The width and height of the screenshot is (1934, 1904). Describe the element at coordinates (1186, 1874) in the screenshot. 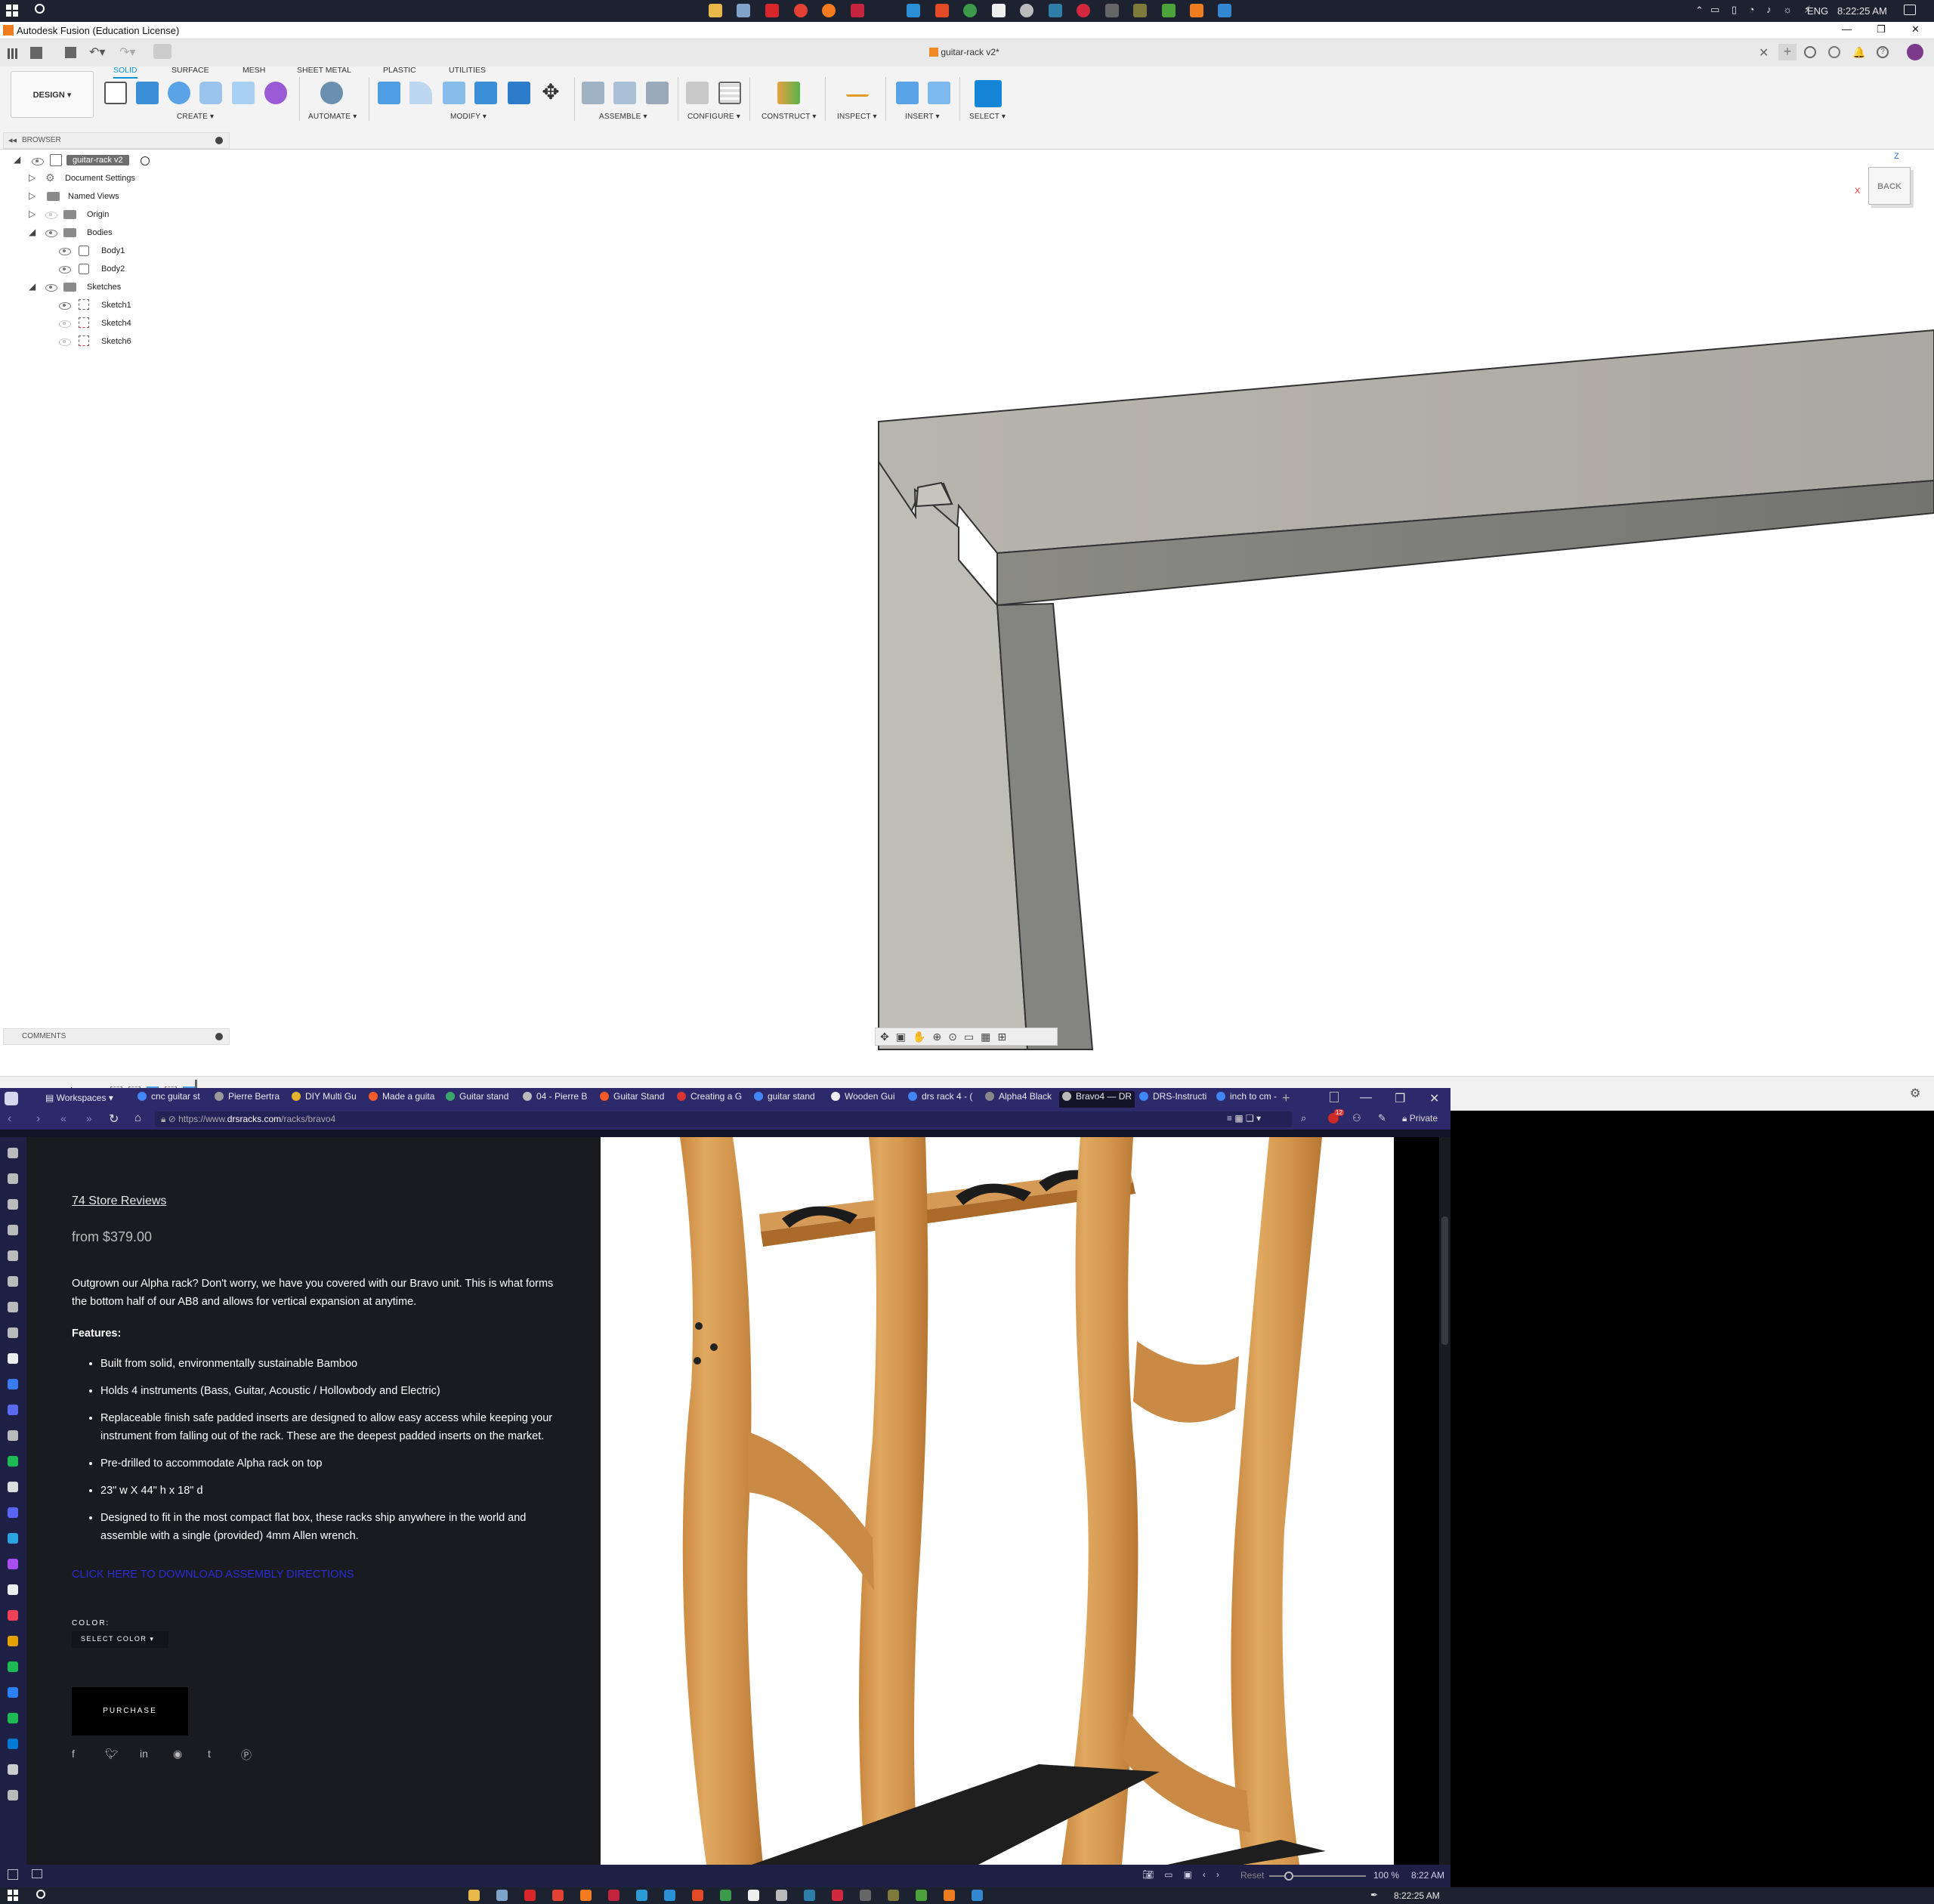

I see `status-icons: 📷︎▭▣‹›` at that location.